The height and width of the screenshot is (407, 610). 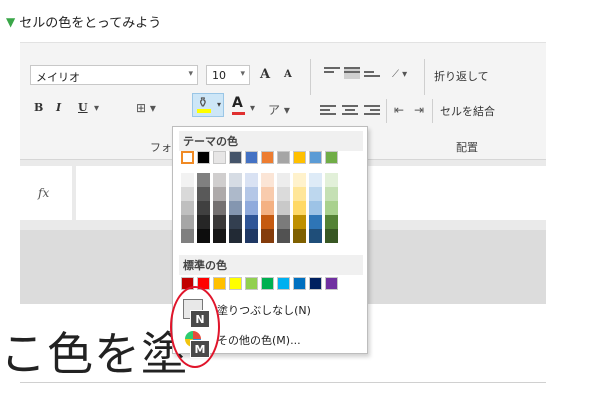 What do you see at coordinates (279, 109) in the screenshot?
I see `phonetic-icon: ア ▾` at bounding box center [279, 109].